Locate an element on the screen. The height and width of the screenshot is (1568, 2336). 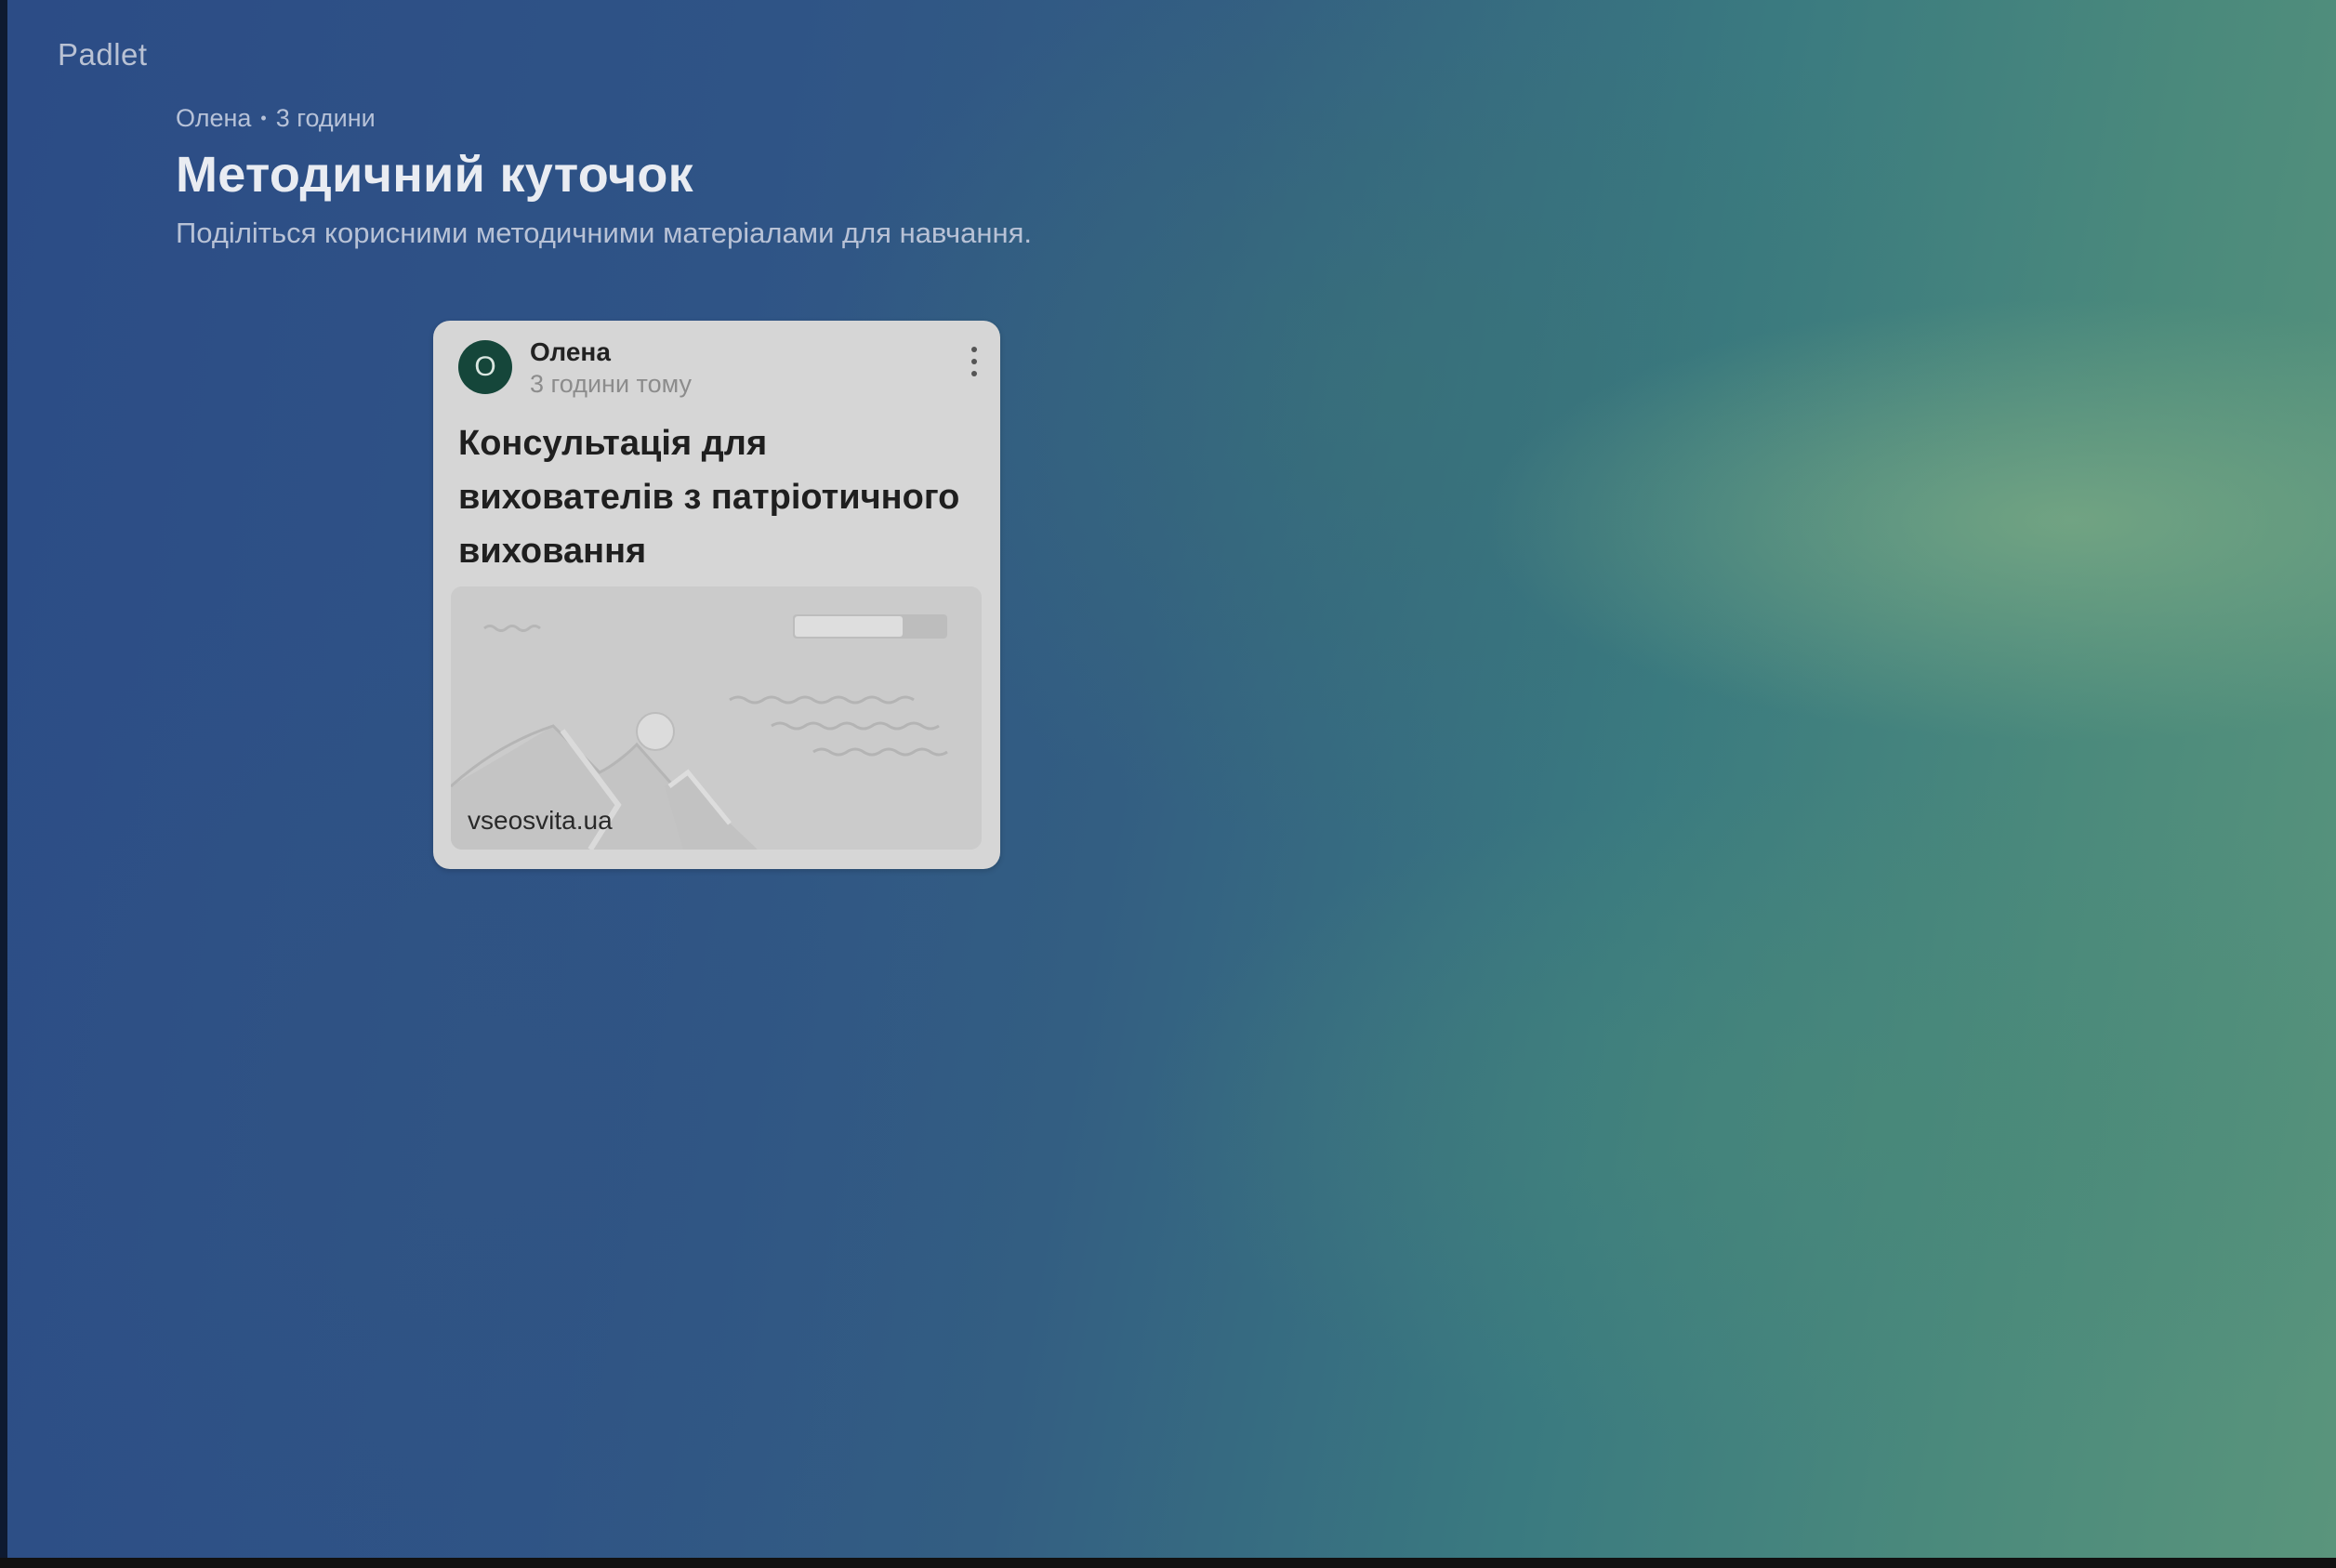
board-author: Олена is located at coordinates (214, 118).